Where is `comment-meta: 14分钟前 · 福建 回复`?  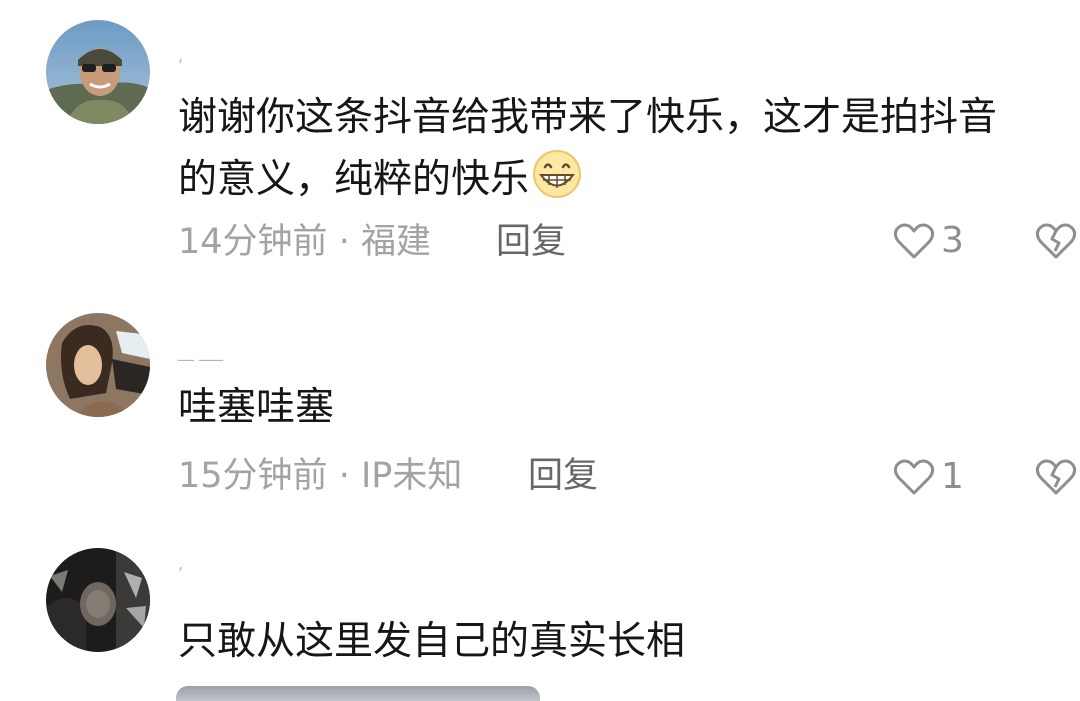
comment-meta: 14分钟前 · 福建 回复 is located at coordinates (372, 242).